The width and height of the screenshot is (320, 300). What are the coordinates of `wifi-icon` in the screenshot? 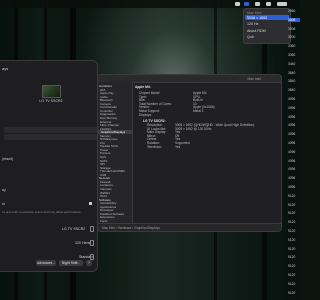 It's located at (257, 4).